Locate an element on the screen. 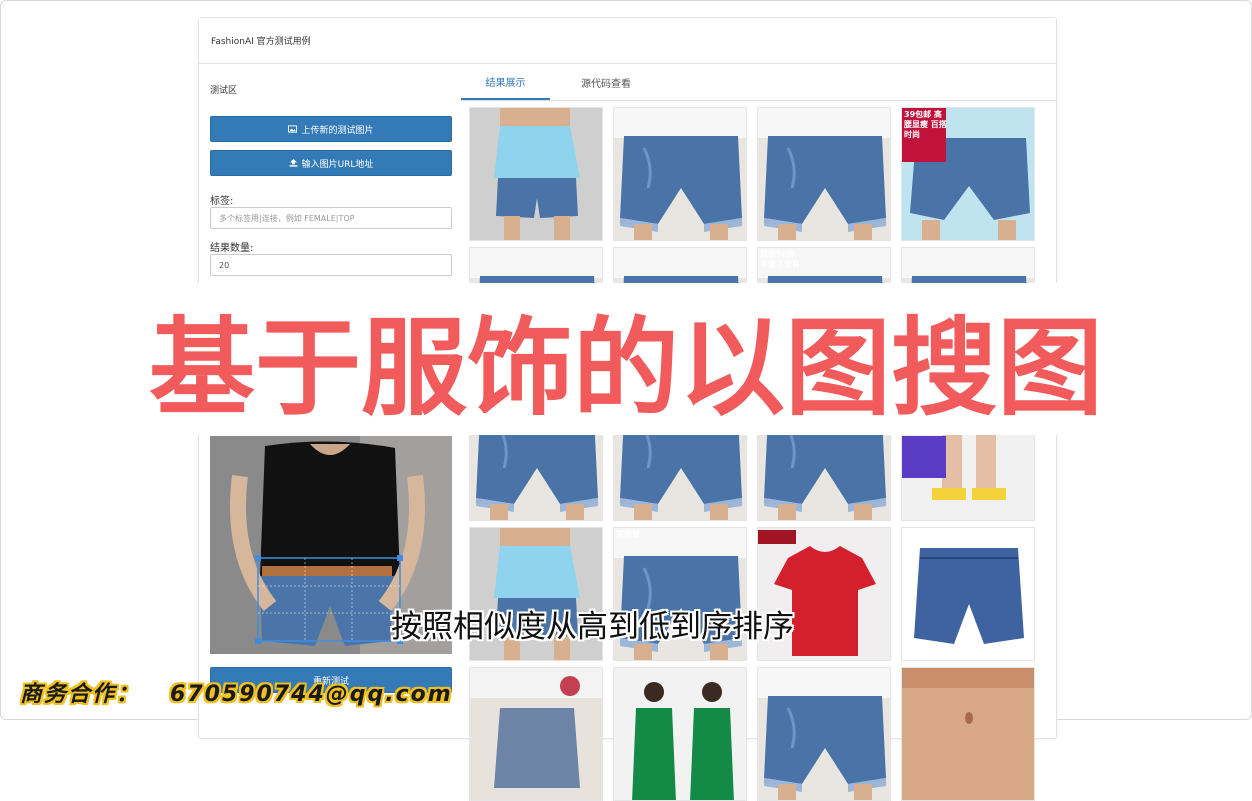  tags-input is located at coordinates (331, 218).